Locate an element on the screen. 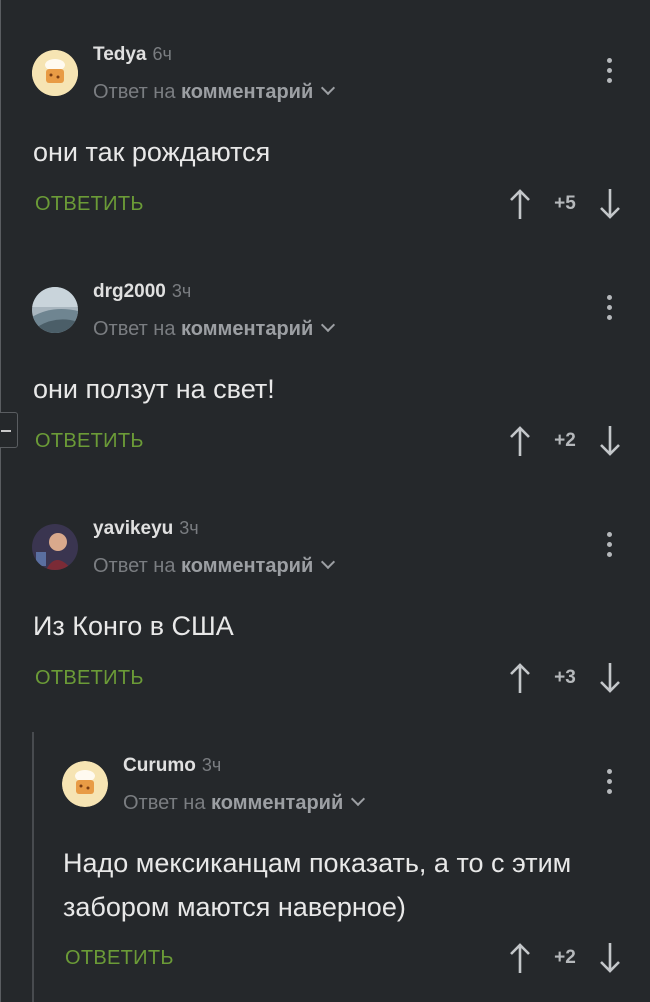  vote-score: +3 is located at coordinates (565, 677).